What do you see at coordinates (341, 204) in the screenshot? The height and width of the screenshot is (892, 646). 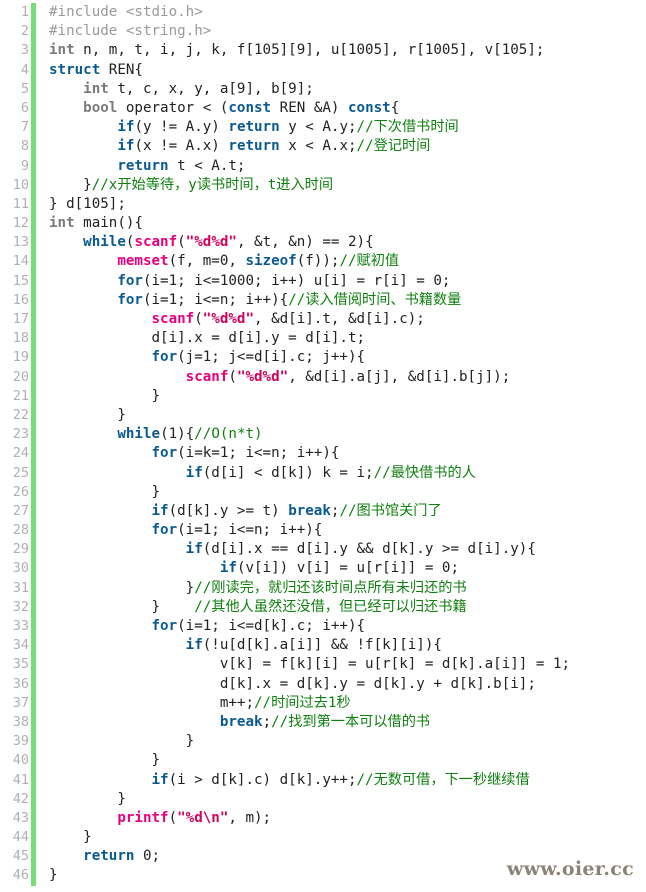 I see `code-line-content: } d[105];` at bounding box center [341, 204].